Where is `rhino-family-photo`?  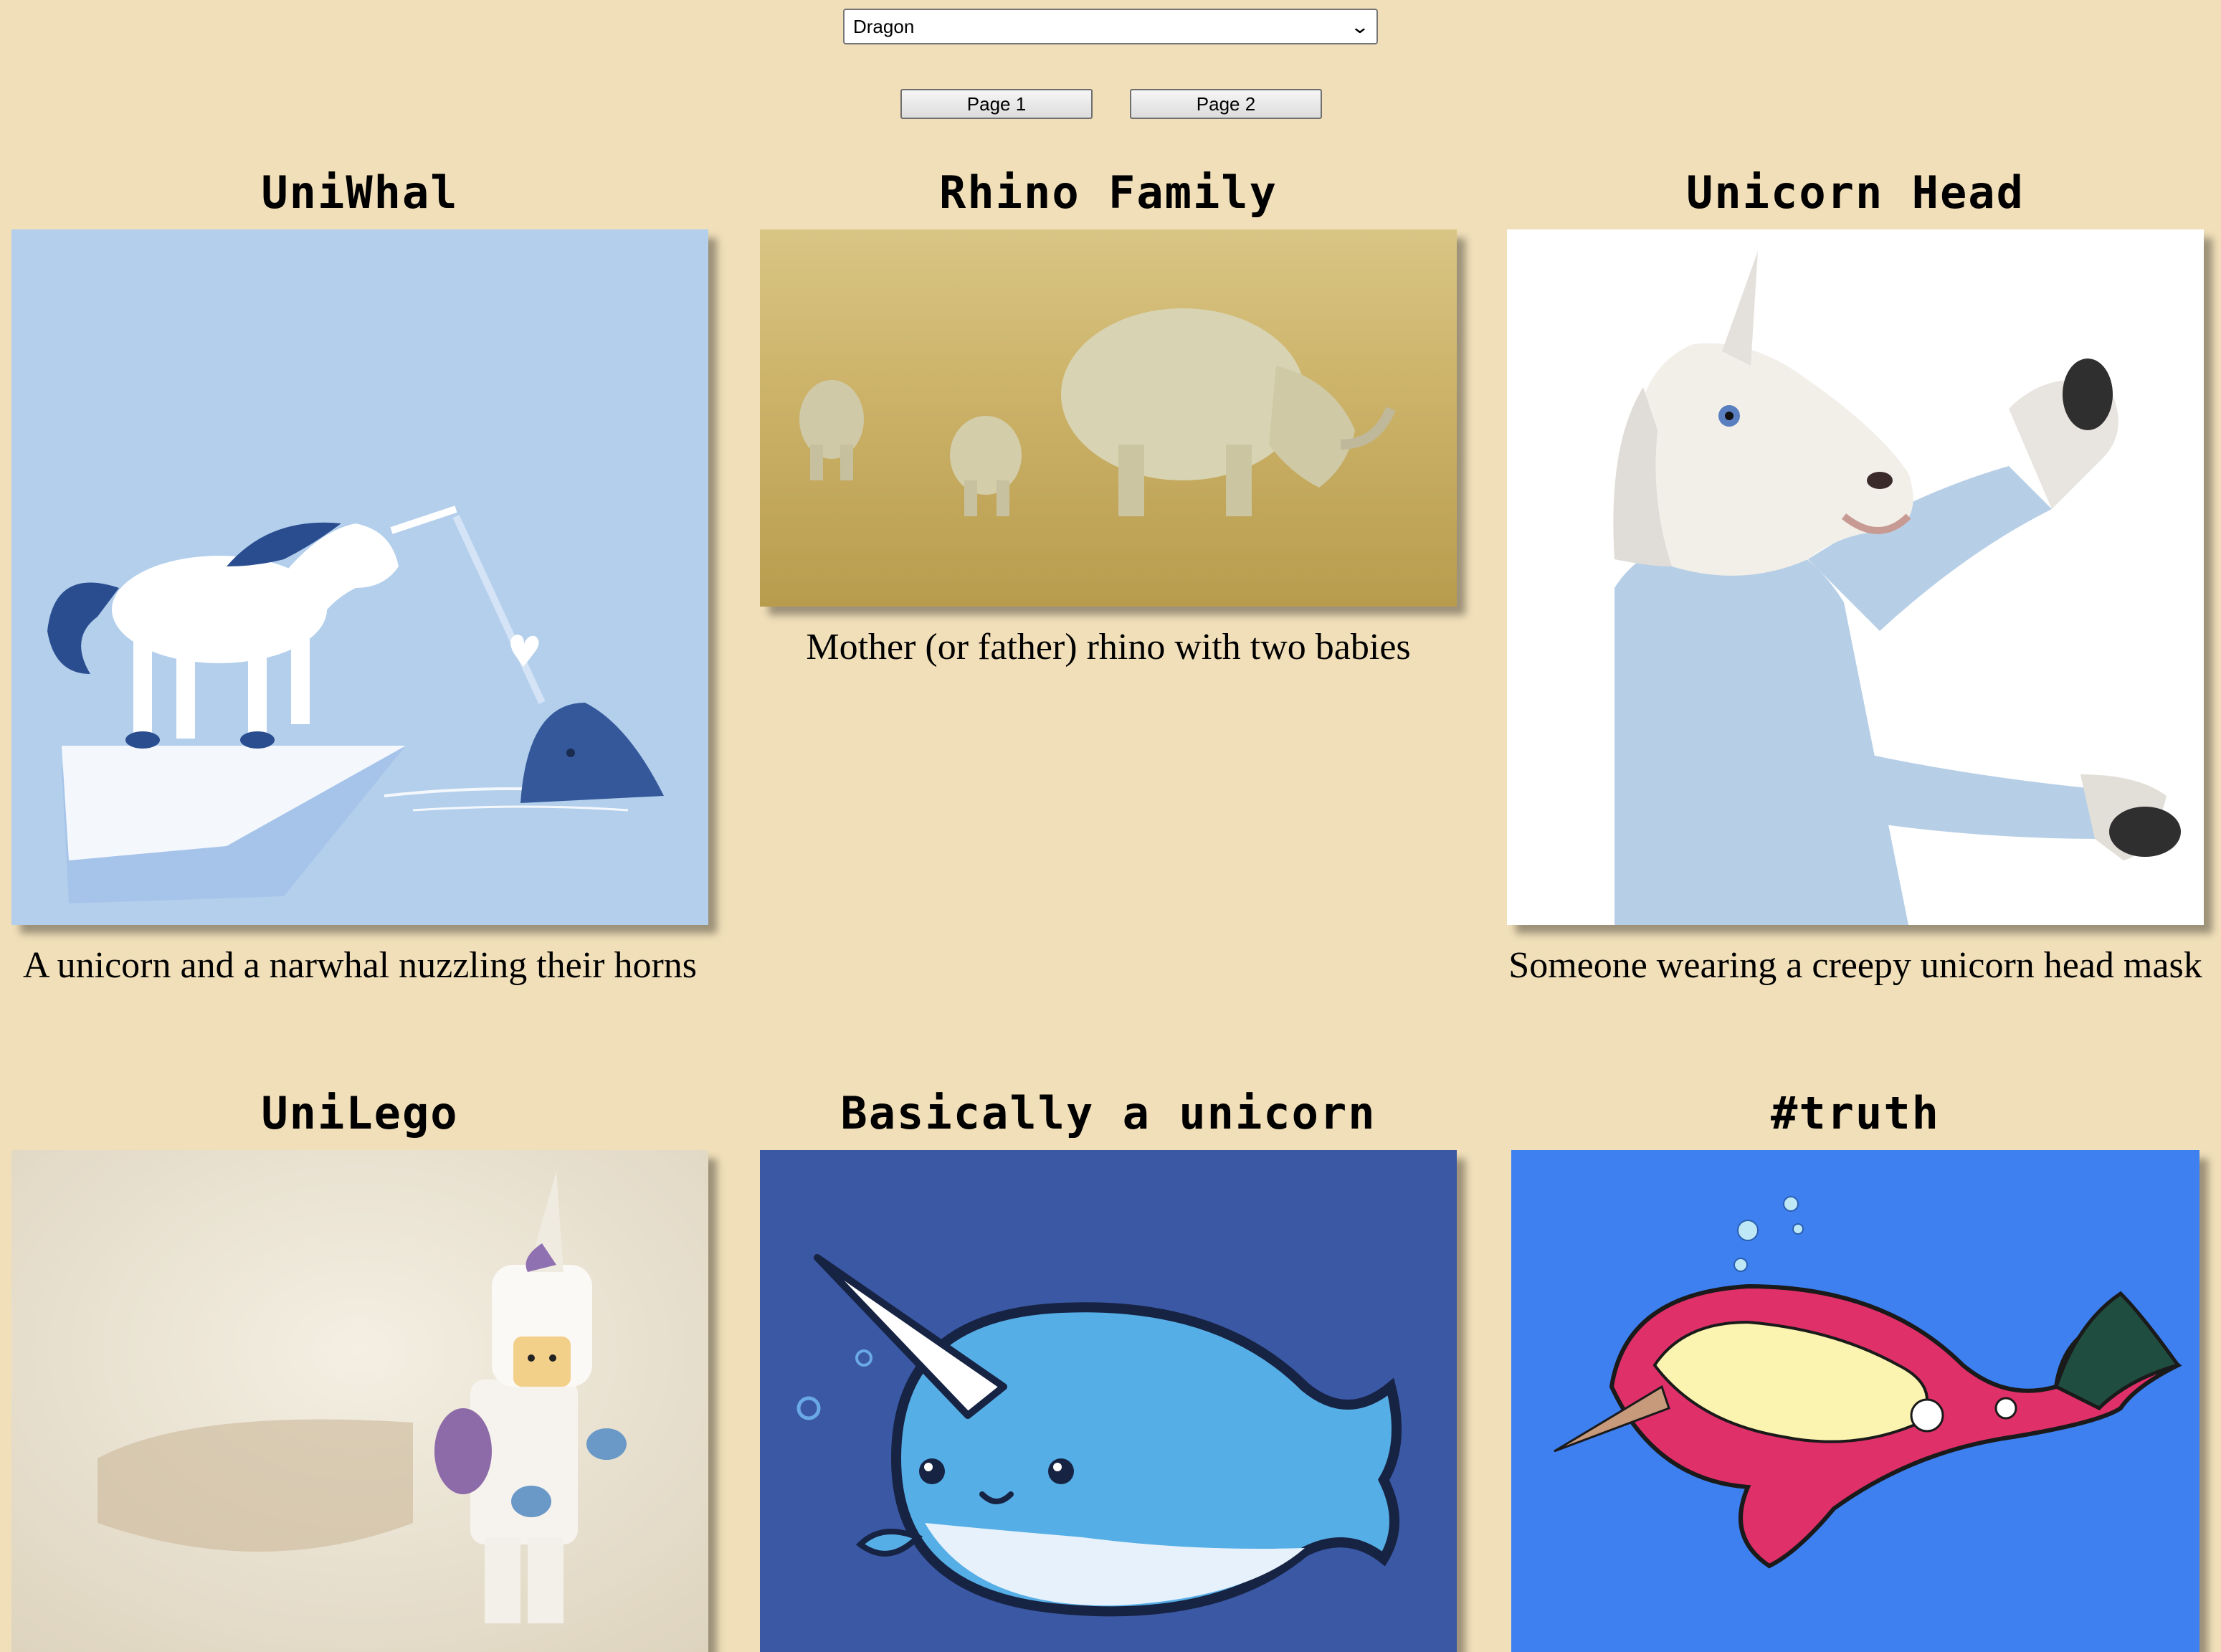 rhino-family-photo is located at coordinates (1108, 418).